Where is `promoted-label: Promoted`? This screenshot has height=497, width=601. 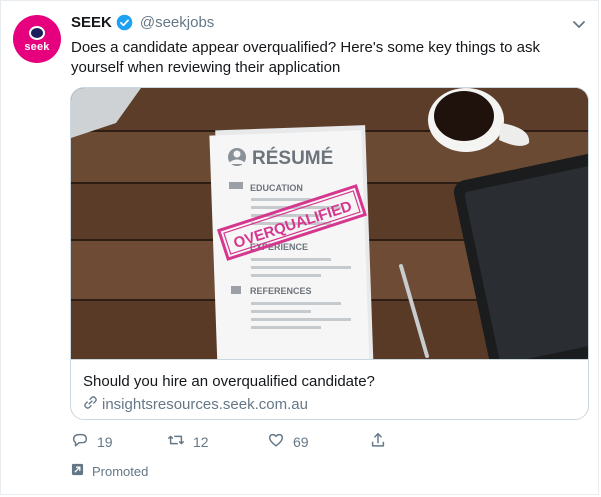 promoted-label: Promoted is located at coordinates (109, 471).